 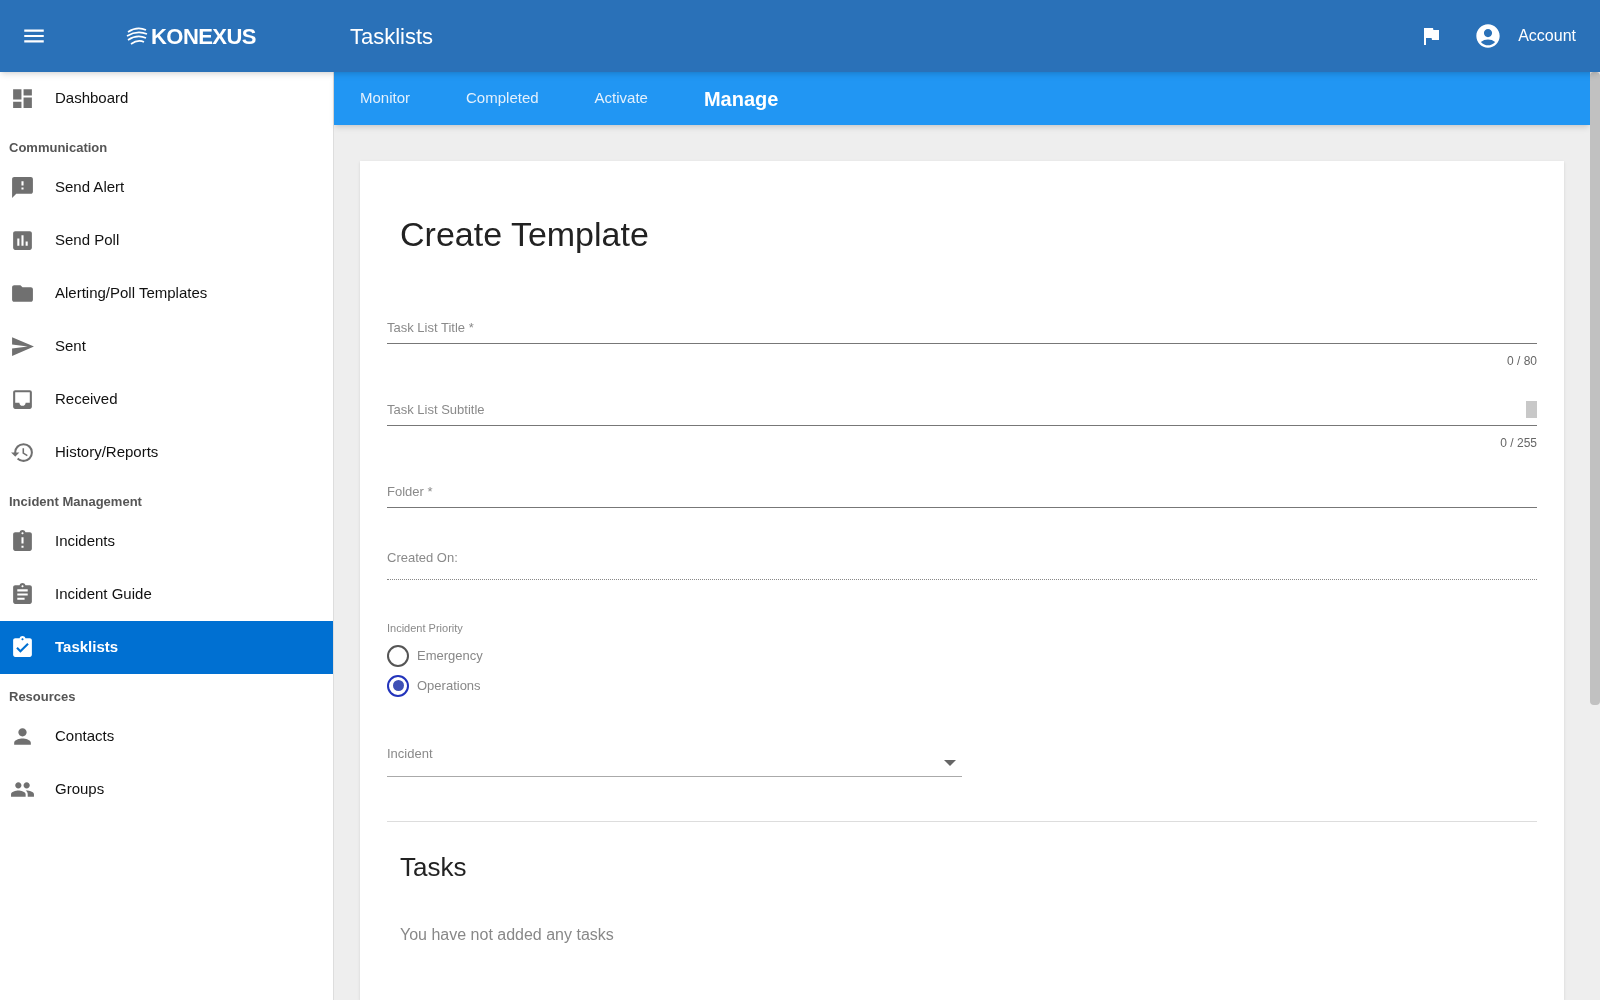 What do you see at coordinates (58, 147) in the screenshot?
I see `section-heading: Communication` at bounding box center [58, 147].